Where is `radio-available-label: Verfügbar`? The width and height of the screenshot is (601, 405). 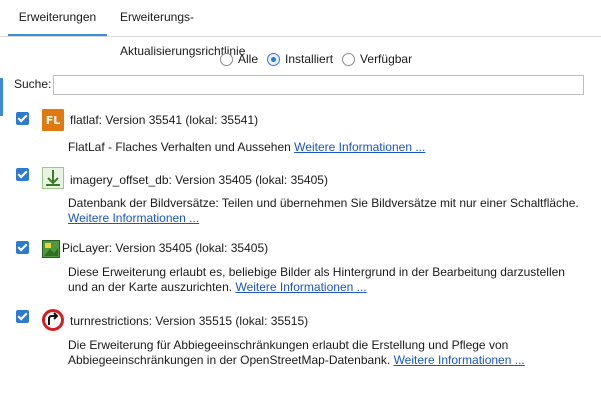 radio-available-label: Verfügbar is located at coordinates (386, 59).